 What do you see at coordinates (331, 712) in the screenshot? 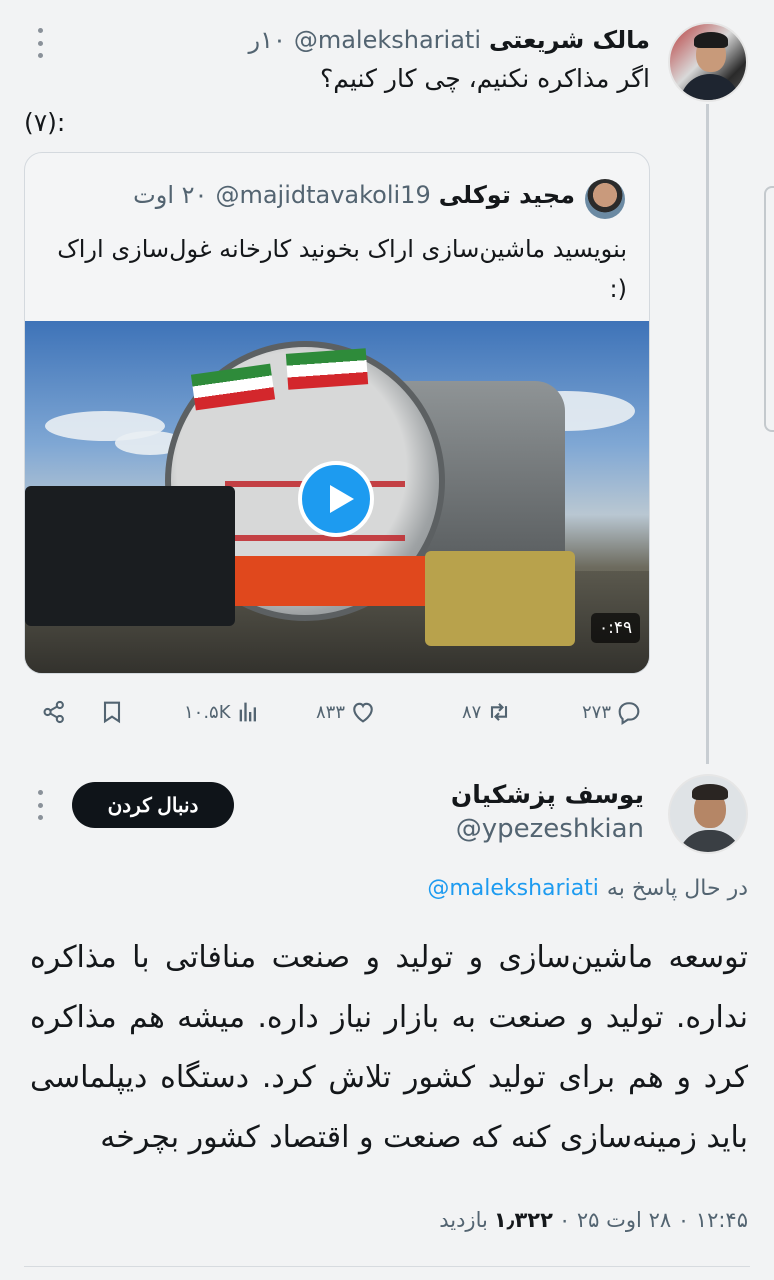
I see `like-count: ۸۳۳` at bounding box center [331, 712].